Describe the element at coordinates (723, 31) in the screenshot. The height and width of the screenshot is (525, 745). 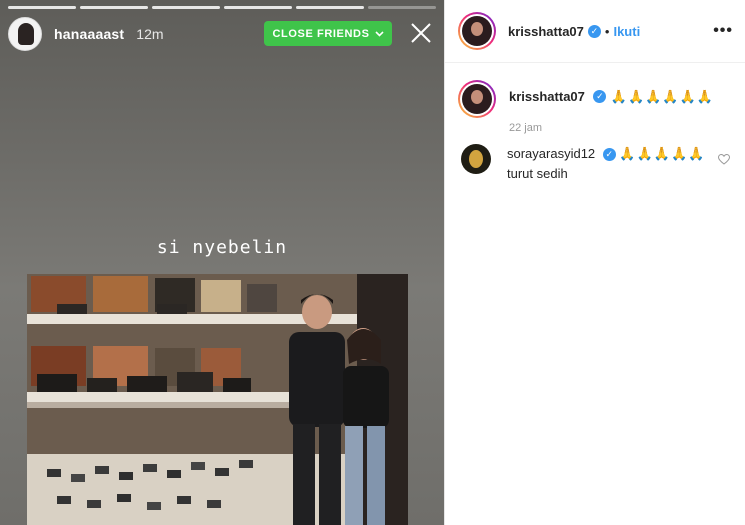
I see `more-options-icon: •••` at that location.